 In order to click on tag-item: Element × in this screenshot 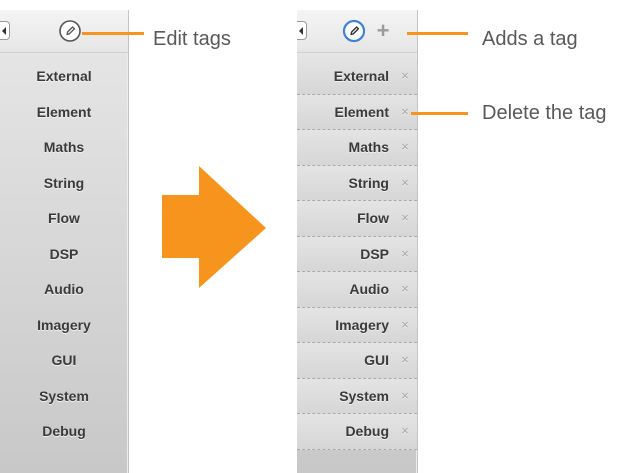, I will do `click(357, 112)`.